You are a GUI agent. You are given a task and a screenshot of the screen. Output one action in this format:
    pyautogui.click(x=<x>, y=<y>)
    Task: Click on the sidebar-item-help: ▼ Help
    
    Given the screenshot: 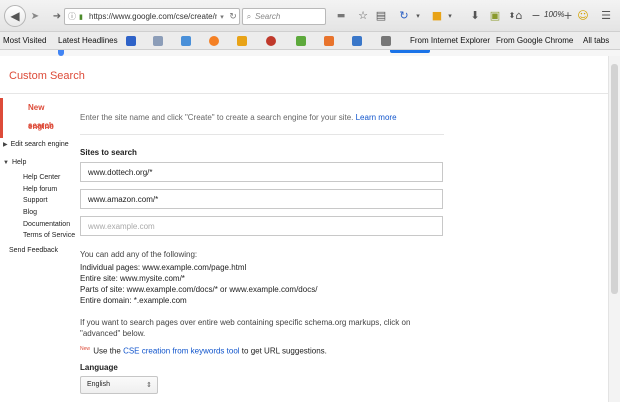 What is the action you would take?
    pyautogui.click(x=14, y=162)
    